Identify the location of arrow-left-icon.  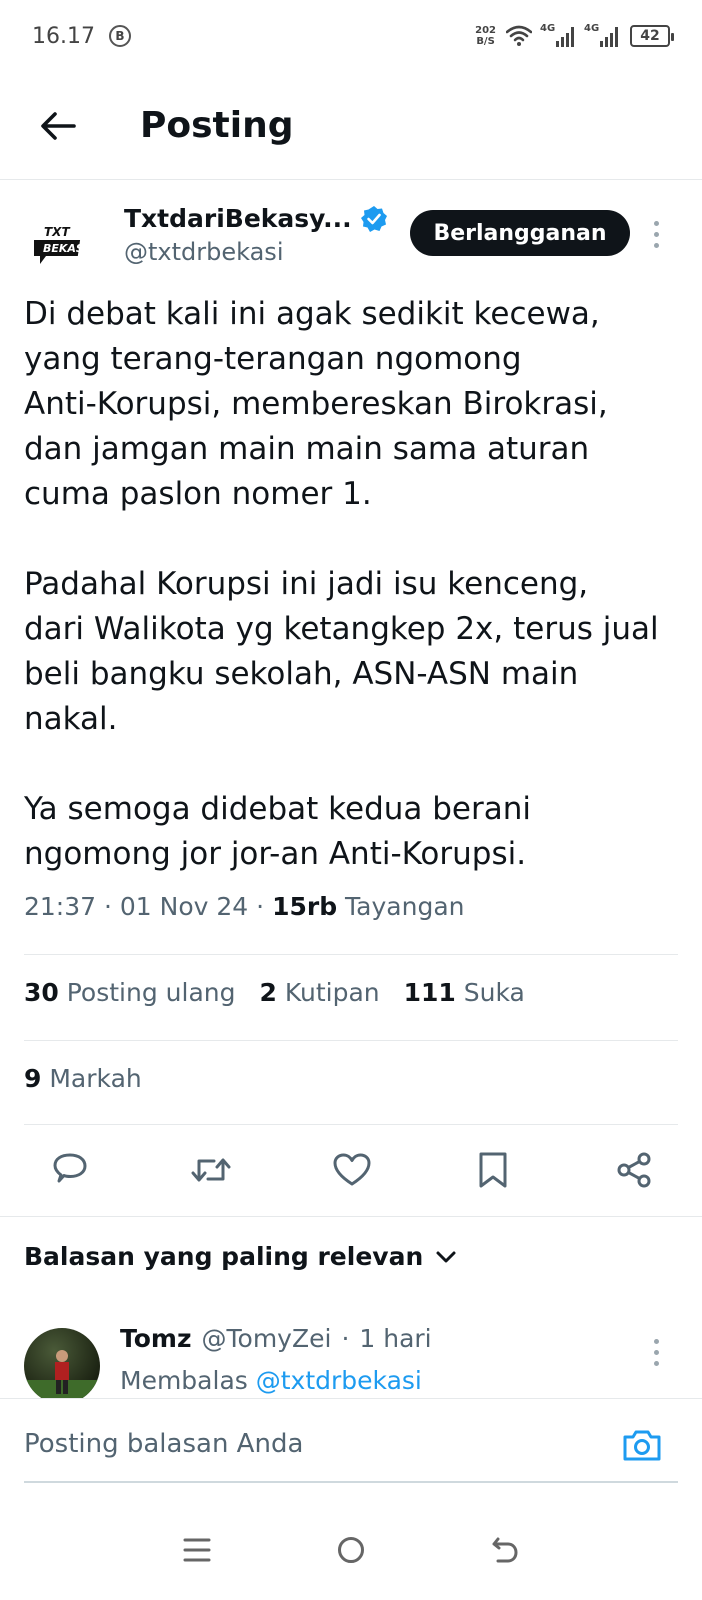
(58, 125).